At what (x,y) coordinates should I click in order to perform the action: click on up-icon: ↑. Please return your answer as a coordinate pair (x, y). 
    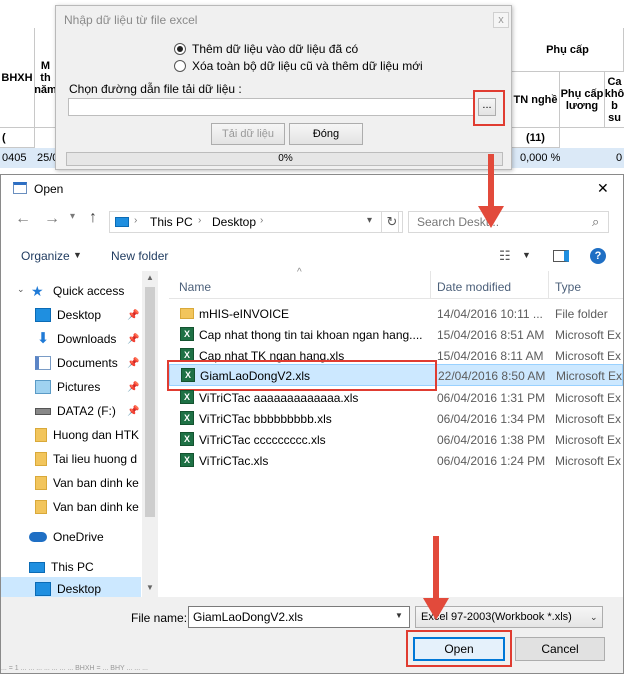
    Looking at the image, I should click on (93, 218).